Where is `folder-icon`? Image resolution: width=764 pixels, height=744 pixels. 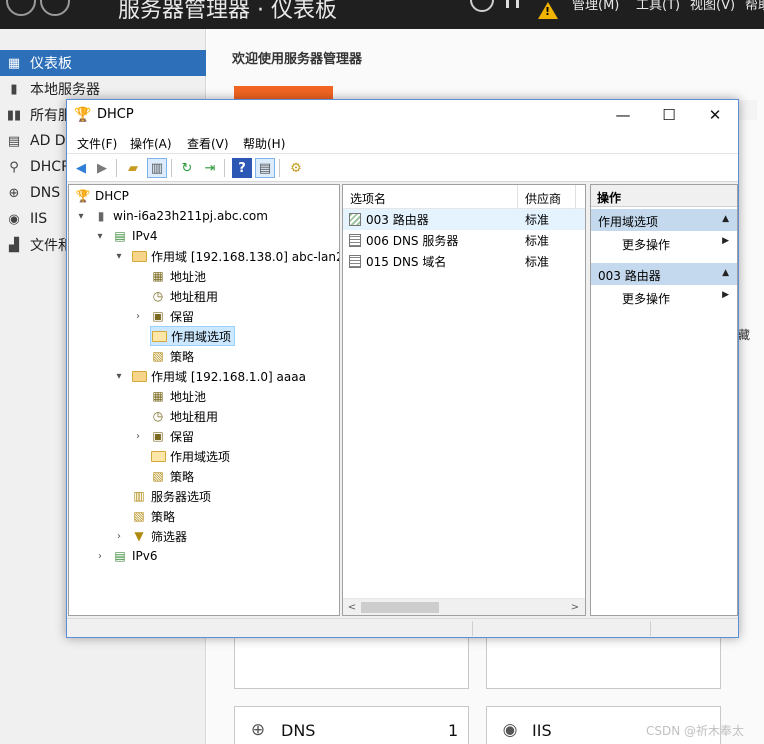 folder-icon is located at coordinates (139, 256).